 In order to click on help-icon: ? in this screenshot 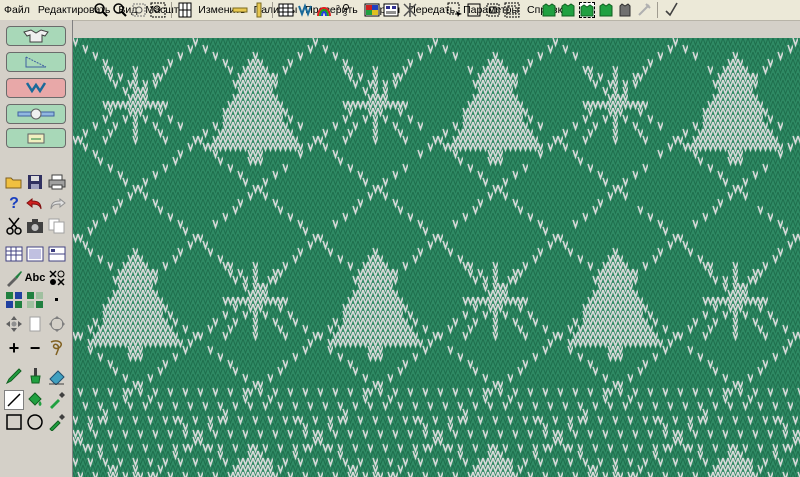, I will do `click(14, 203)`.